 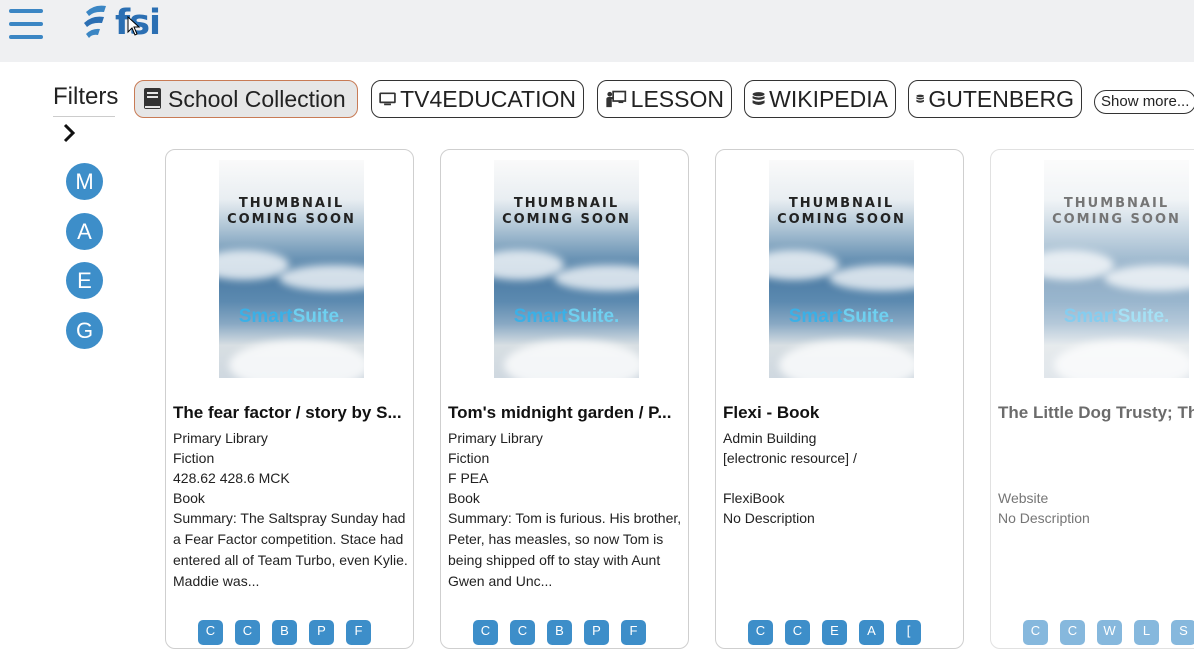 What do you see at coordinates (1146, 632) in the screenshot?
I see `tag-badge: L` at bounding box center [1146, 632].